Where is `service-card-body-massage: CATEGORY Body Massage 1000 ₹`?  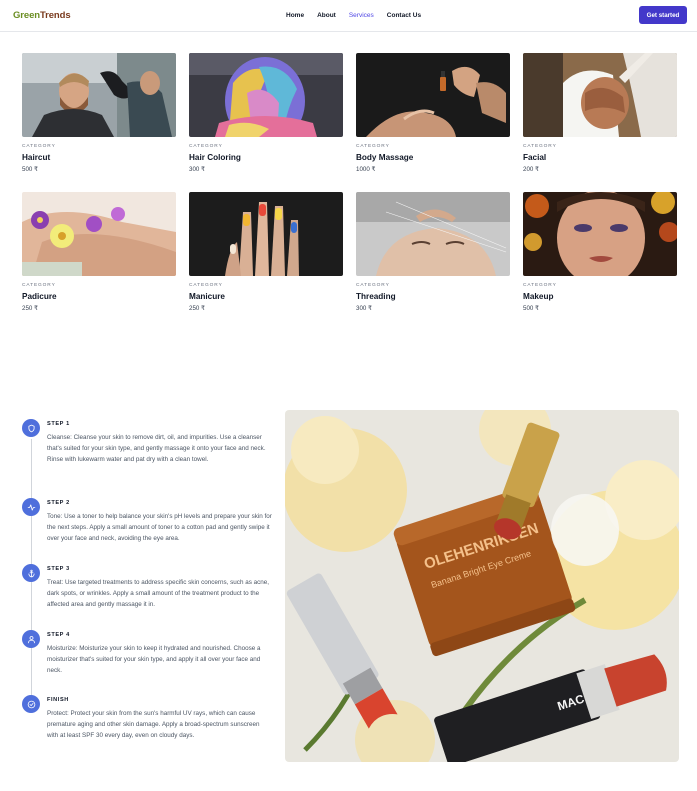
service-card-body-massage: CATEGORY Body Massage 1000 ₹ is located at coordinates (433, 122).